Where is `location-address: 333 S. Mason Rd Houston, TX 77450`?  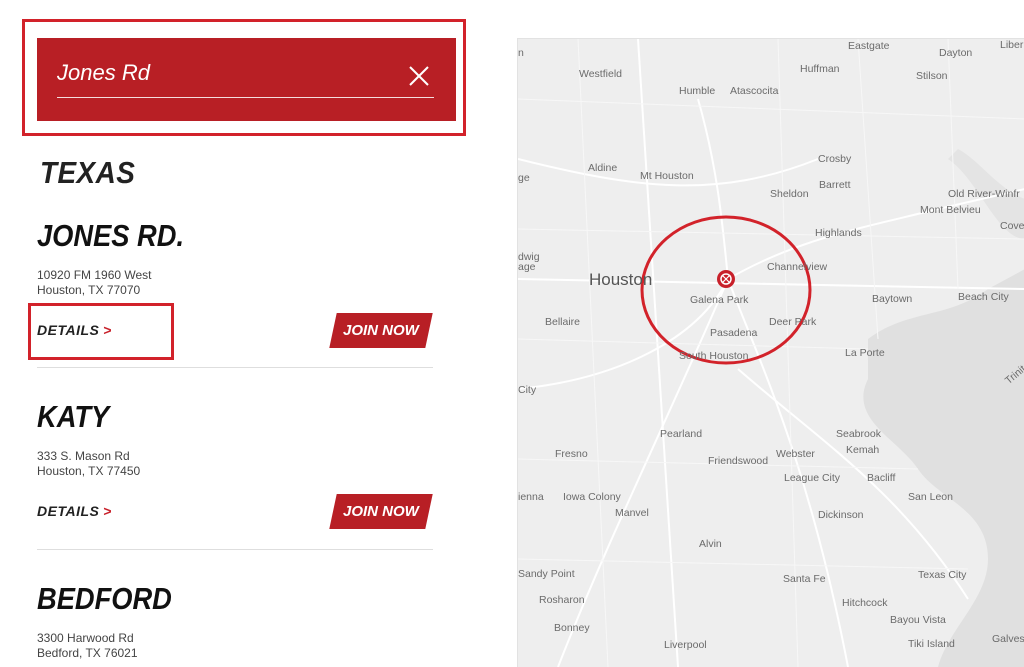
location-address: 333 S. Mason Rd Houston, TX 77450 is located at coordinates (235, 464).